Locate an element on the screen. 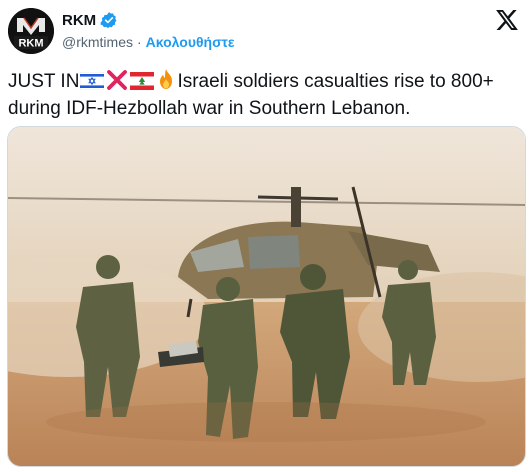 The height and width of the screenshot is (472, 532). avatar: RKM is located at coordinates (31, 31).